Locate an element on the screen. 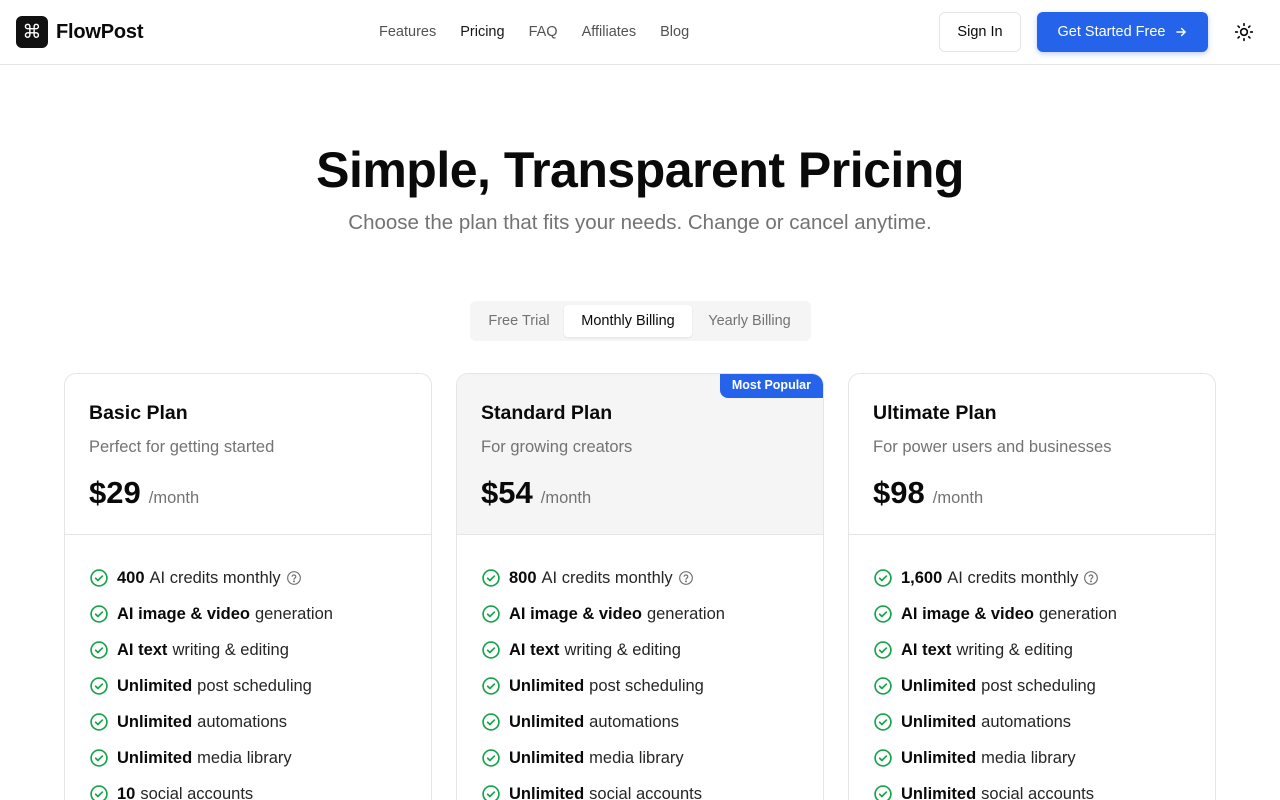 The height and width of the screenshot is (800, 1280). theme-toggle-button is located at coordinates (1244, 32).